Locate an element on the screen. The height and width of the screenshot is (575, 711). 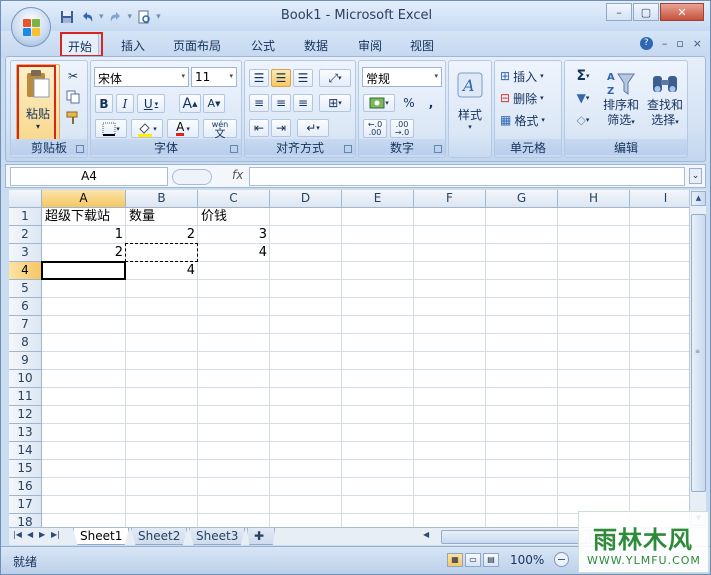
office-button is located at coordinates (31, 27).